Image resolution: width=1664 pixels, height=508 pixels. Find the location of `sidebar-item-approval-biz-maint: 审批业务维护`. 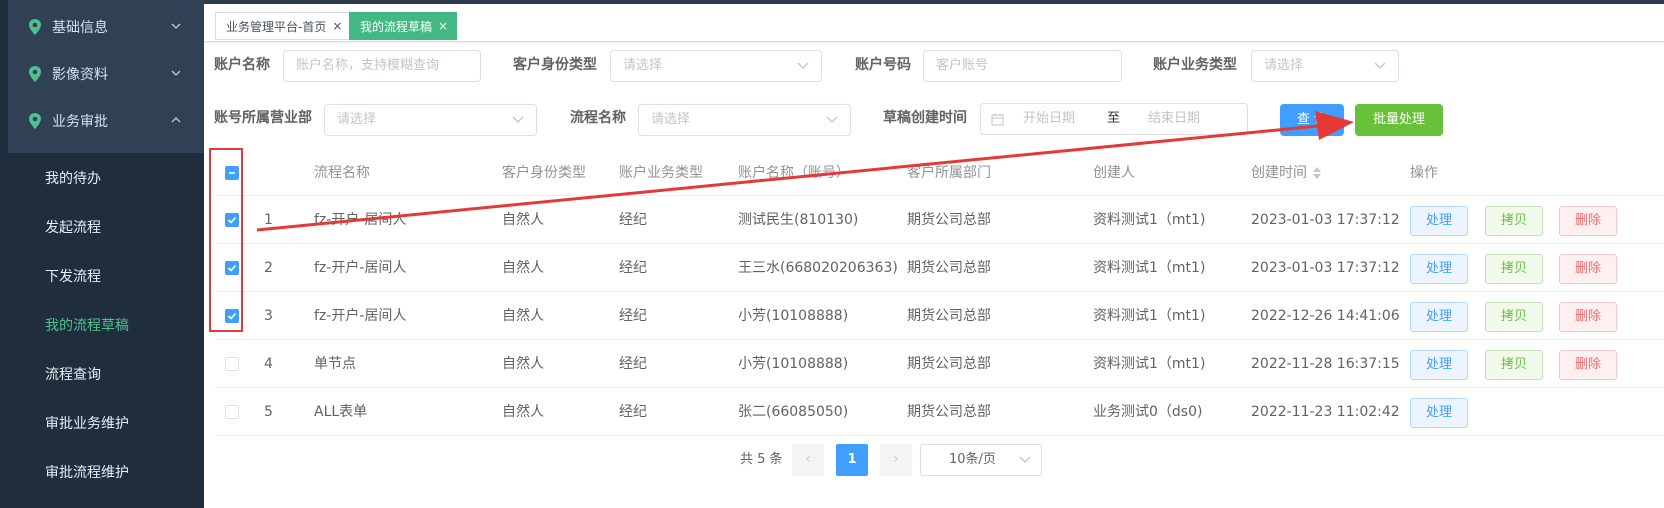

sidebar-item-approval-biz-maint: 审批业务维护 is located at coordinates (106, 423).